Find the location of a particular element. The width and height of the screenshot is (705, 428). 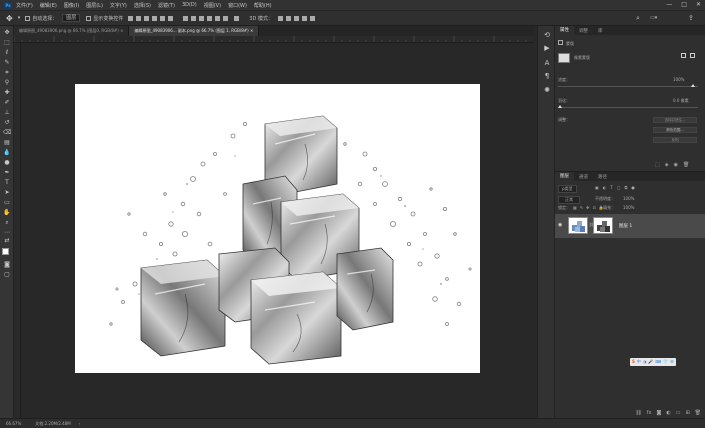

invert-button: 反相 is located at coordinates (675, 140).